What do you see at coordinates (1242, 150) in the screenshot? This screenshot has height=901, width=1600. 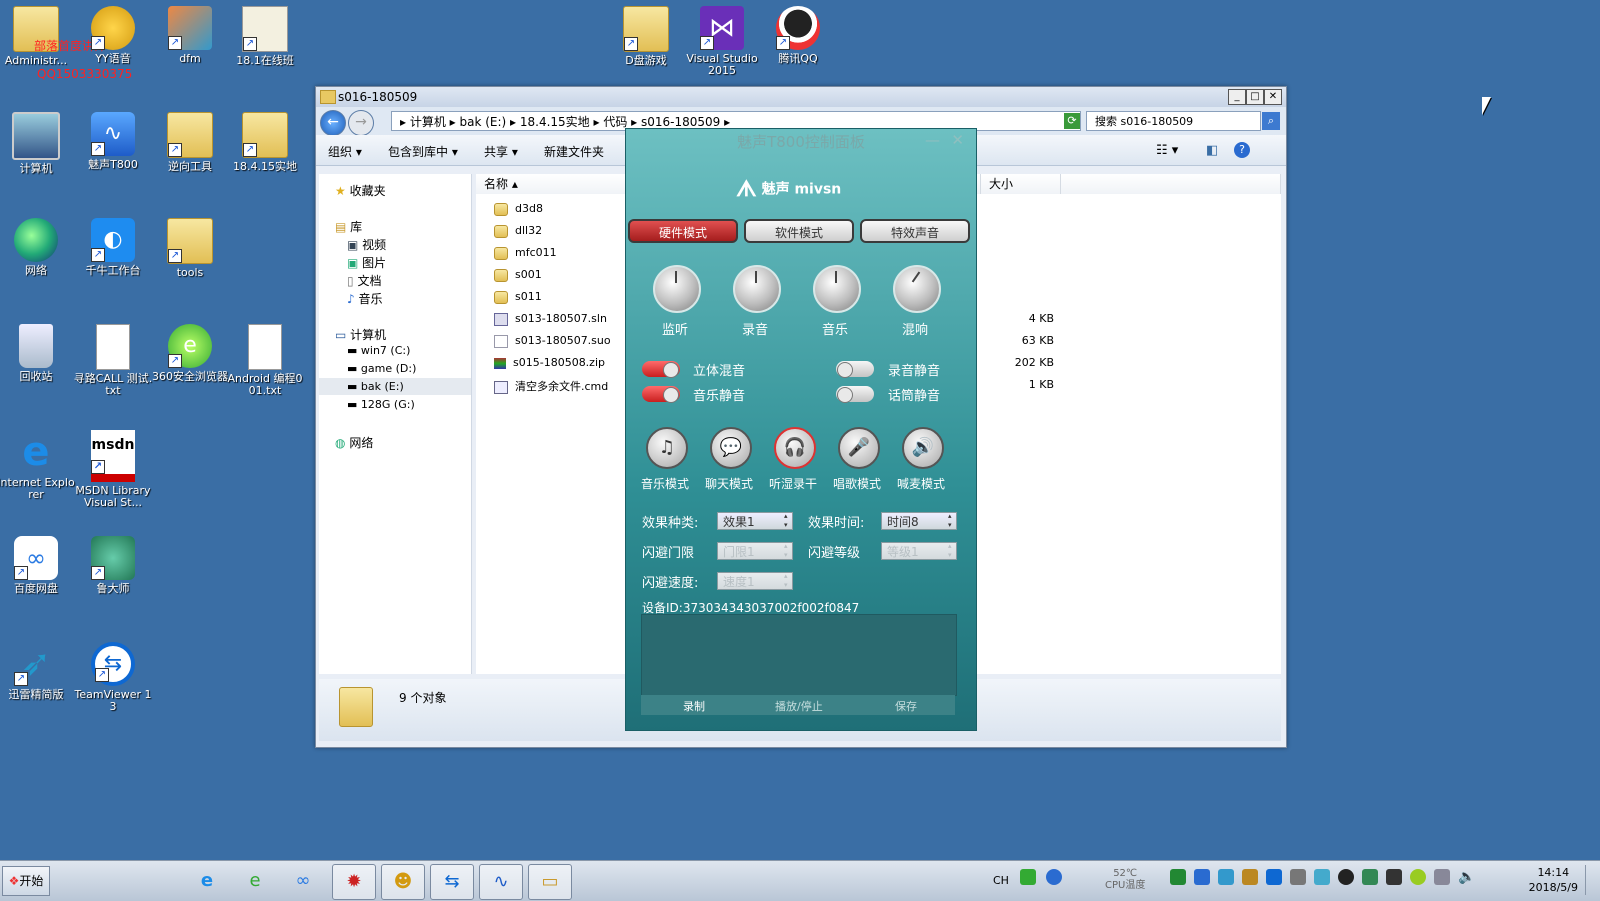 I see `help-icon: ?` at bounding box center [1242, 150].